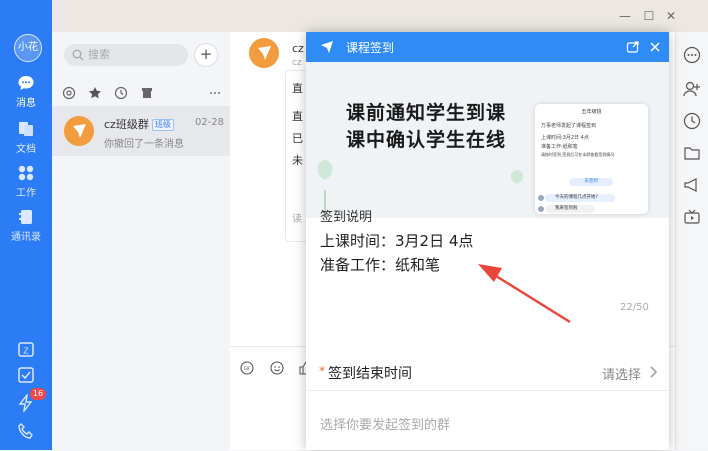  What do you see at coordinates (209, 122) in the screenshot?
I see `conversation-time: 02-28` at bounding box center [209, 122].